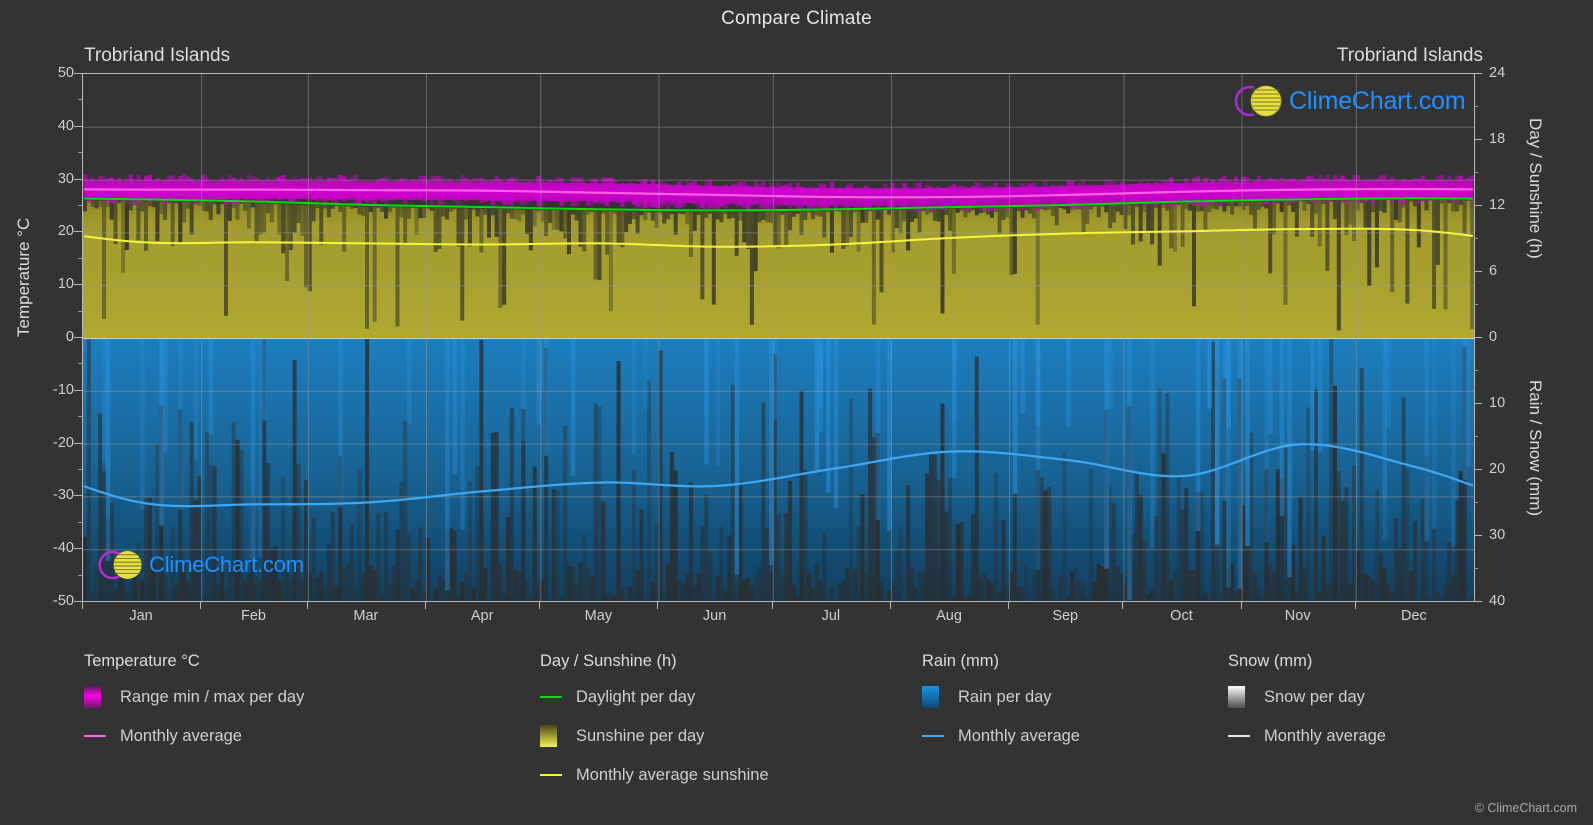 This screenshot has width=1593, height=825. What do you see at coordinates (1535, 188) in the screenshot?
I see `y-axis-right-top-title: Day / Sunshine (h)` at bounding box center [1535, 188].